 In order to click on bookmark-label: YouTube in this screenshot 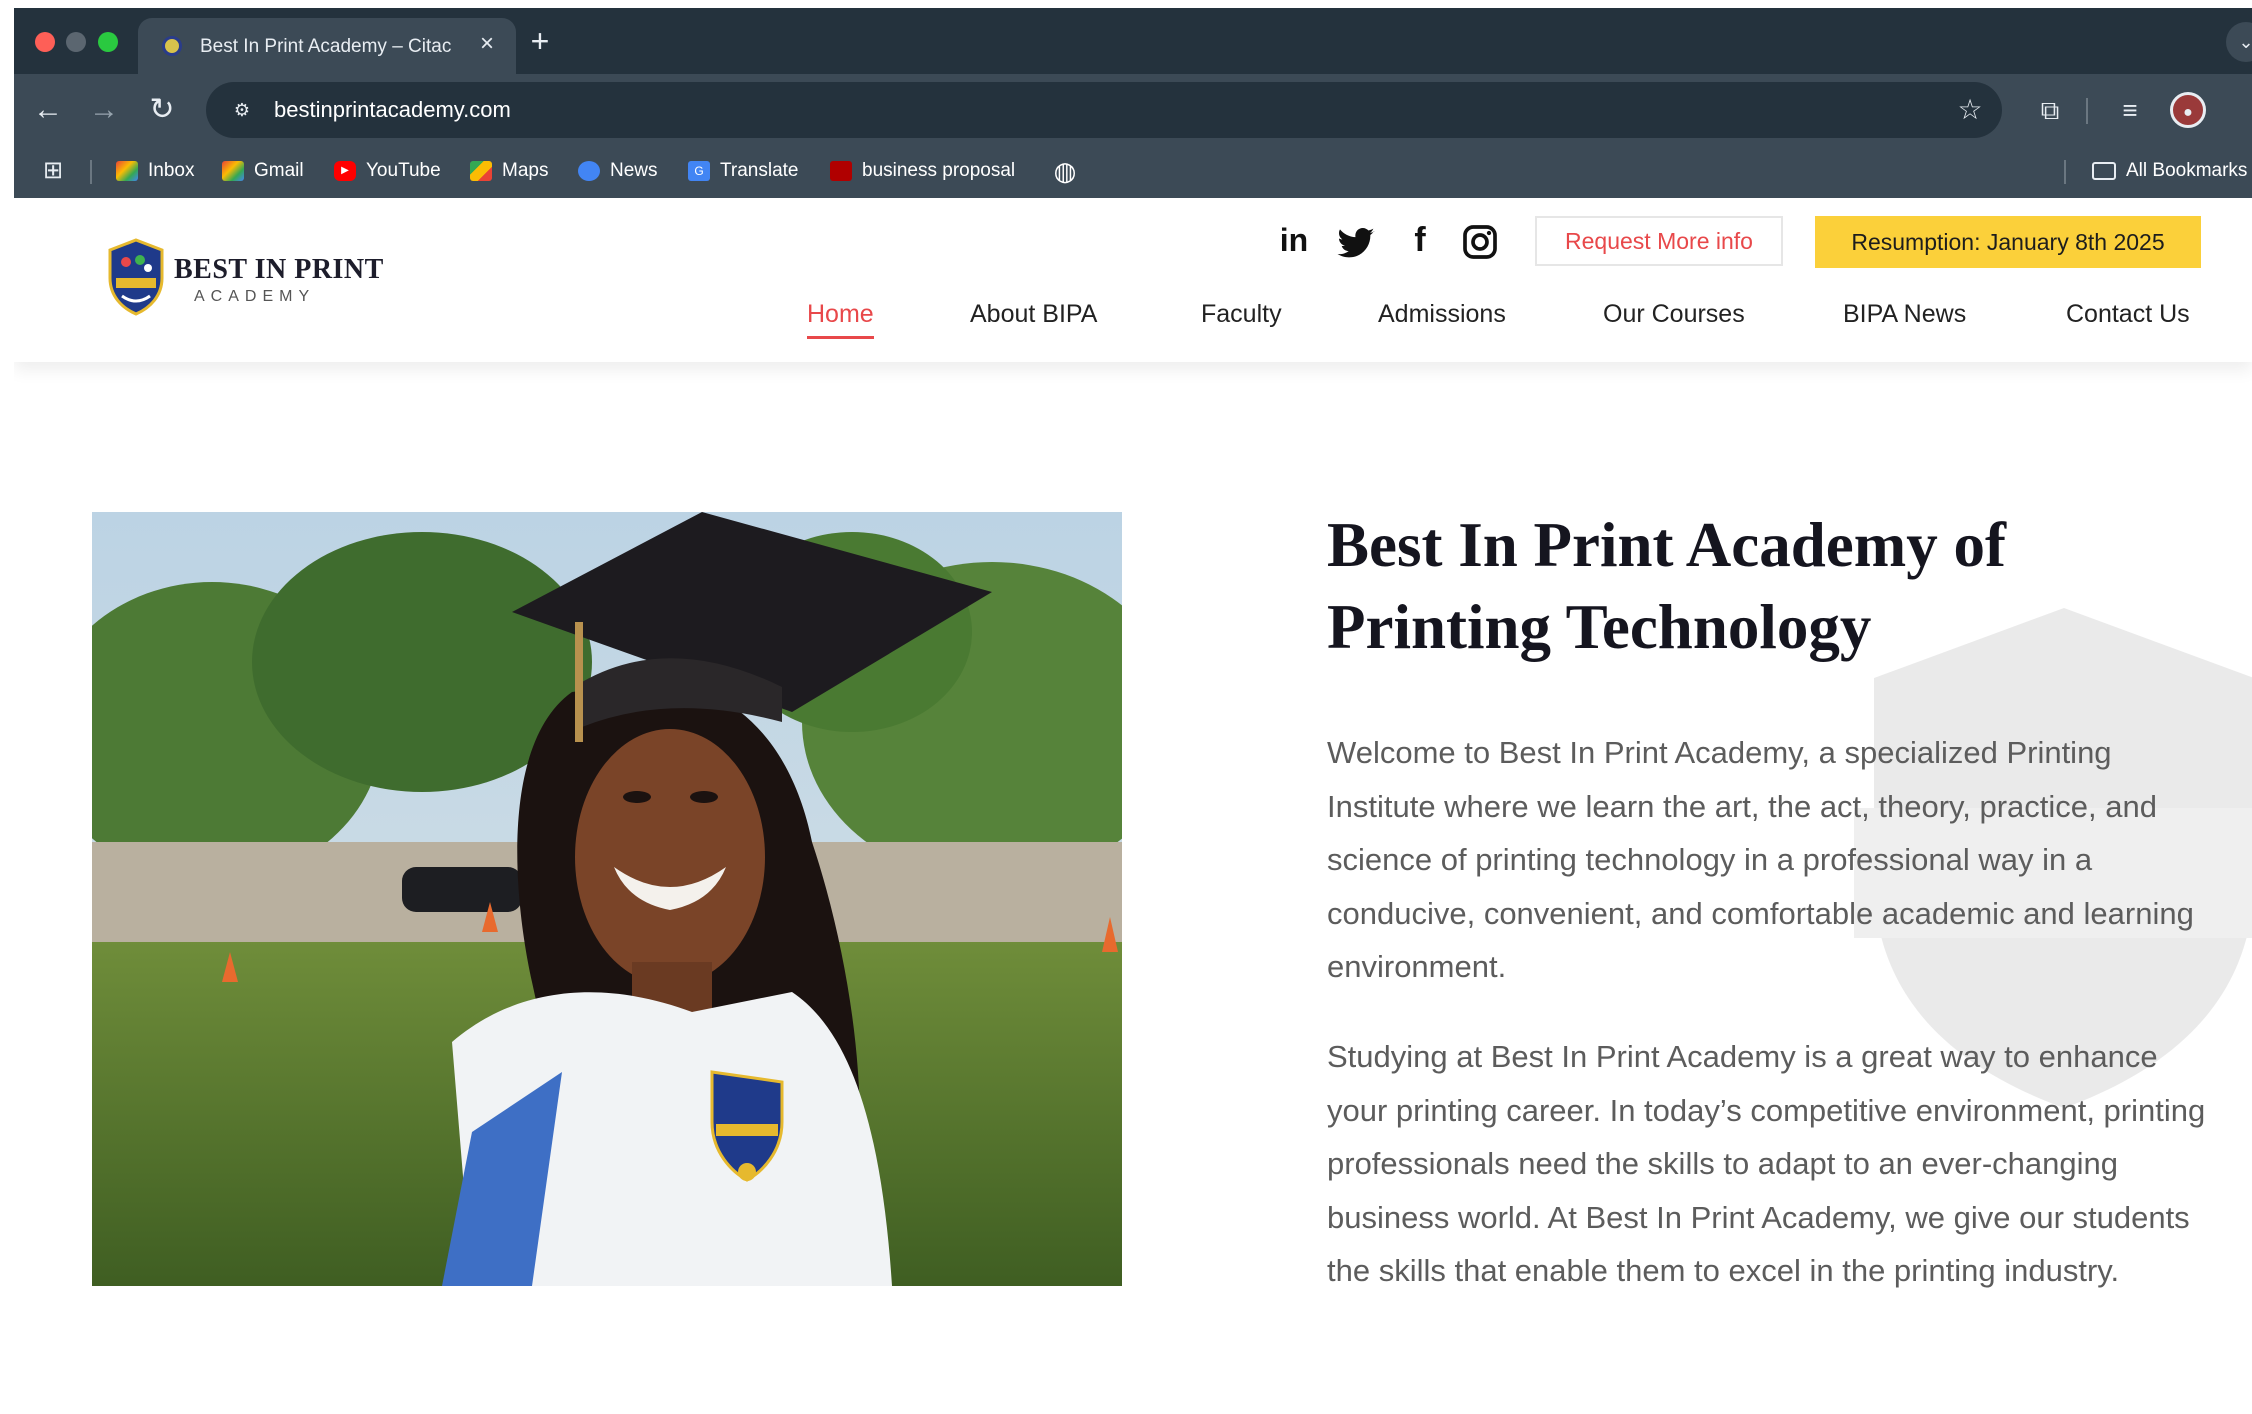, I will do `click(403, 170)`.